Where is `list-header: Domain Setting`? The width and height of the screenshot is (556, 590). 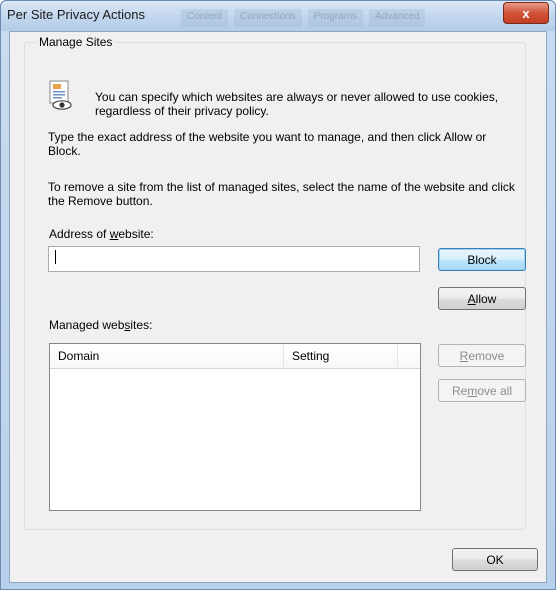
list-header: Domain Setting is located at coordinates (235, 356).